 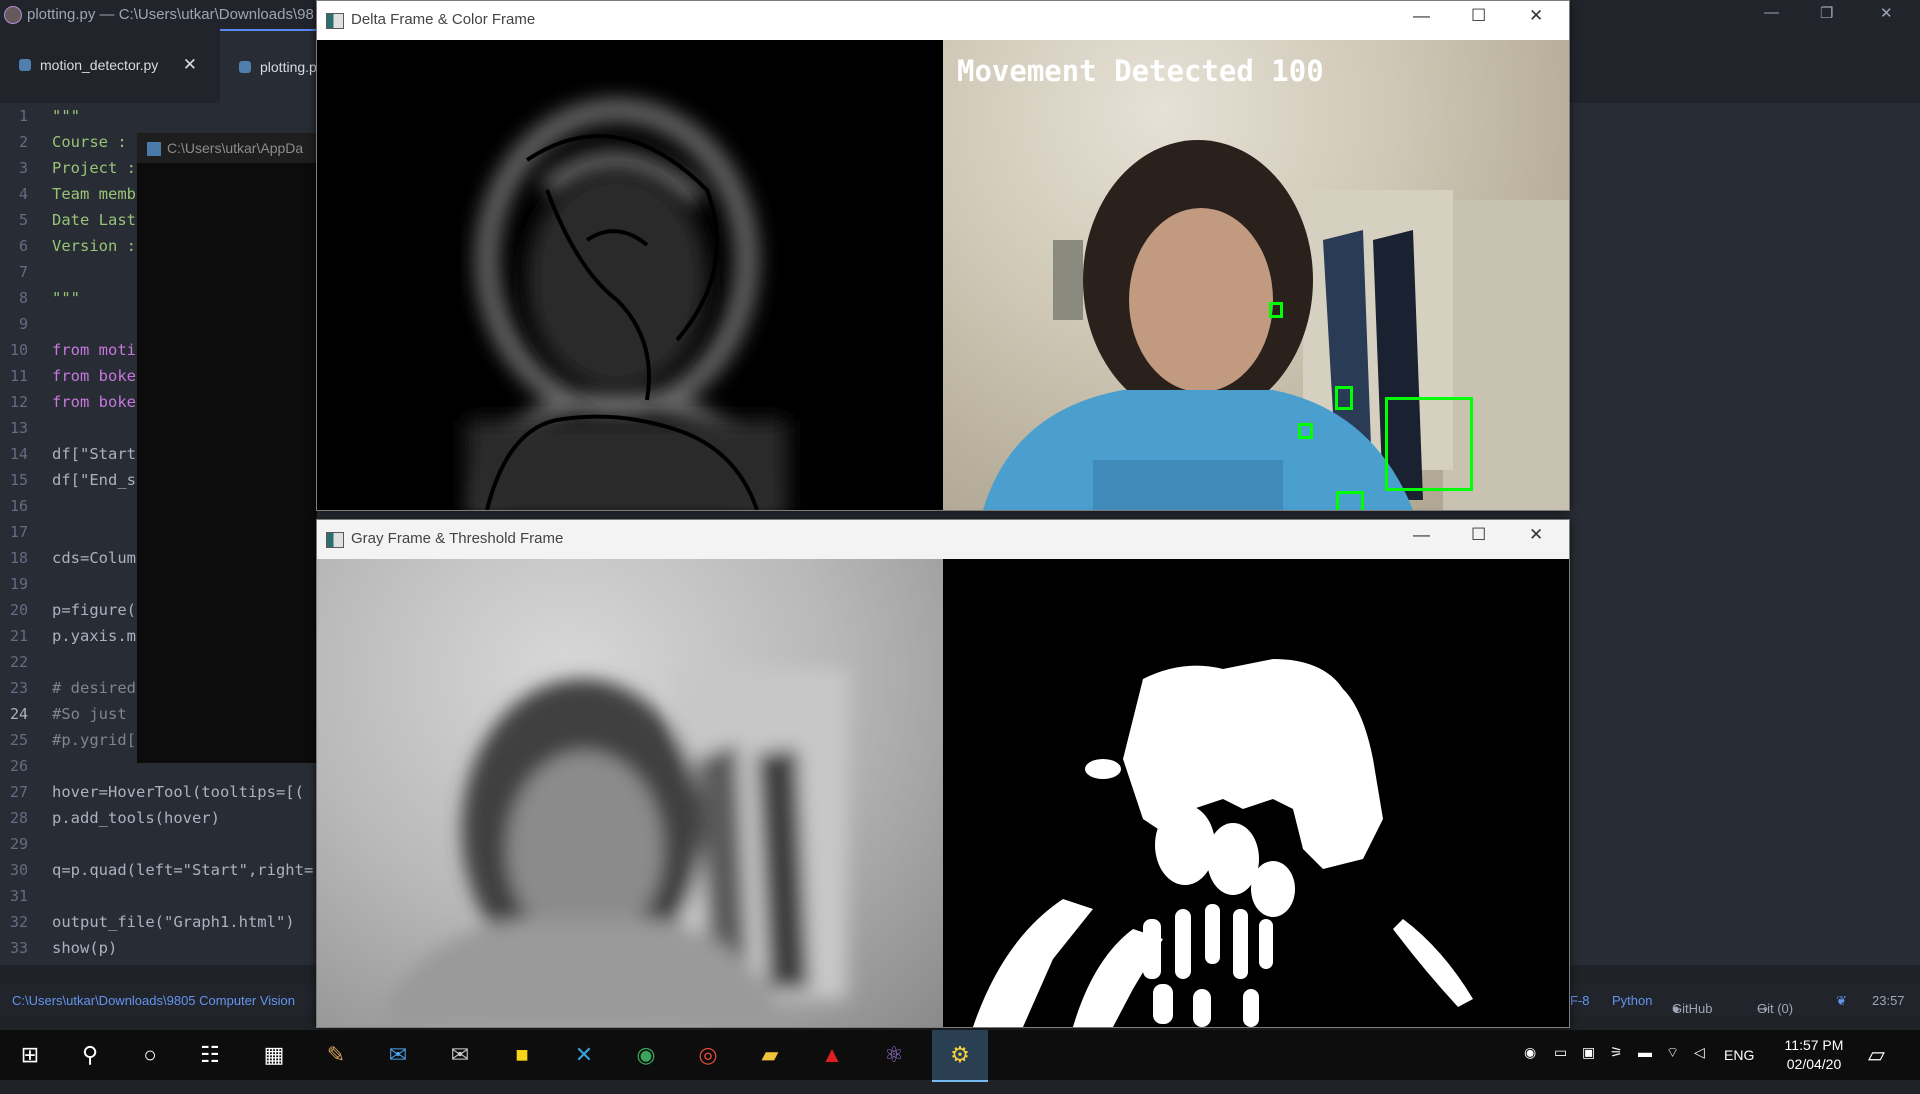 I want to click on line-number: 29, so click(x=18, y=844).